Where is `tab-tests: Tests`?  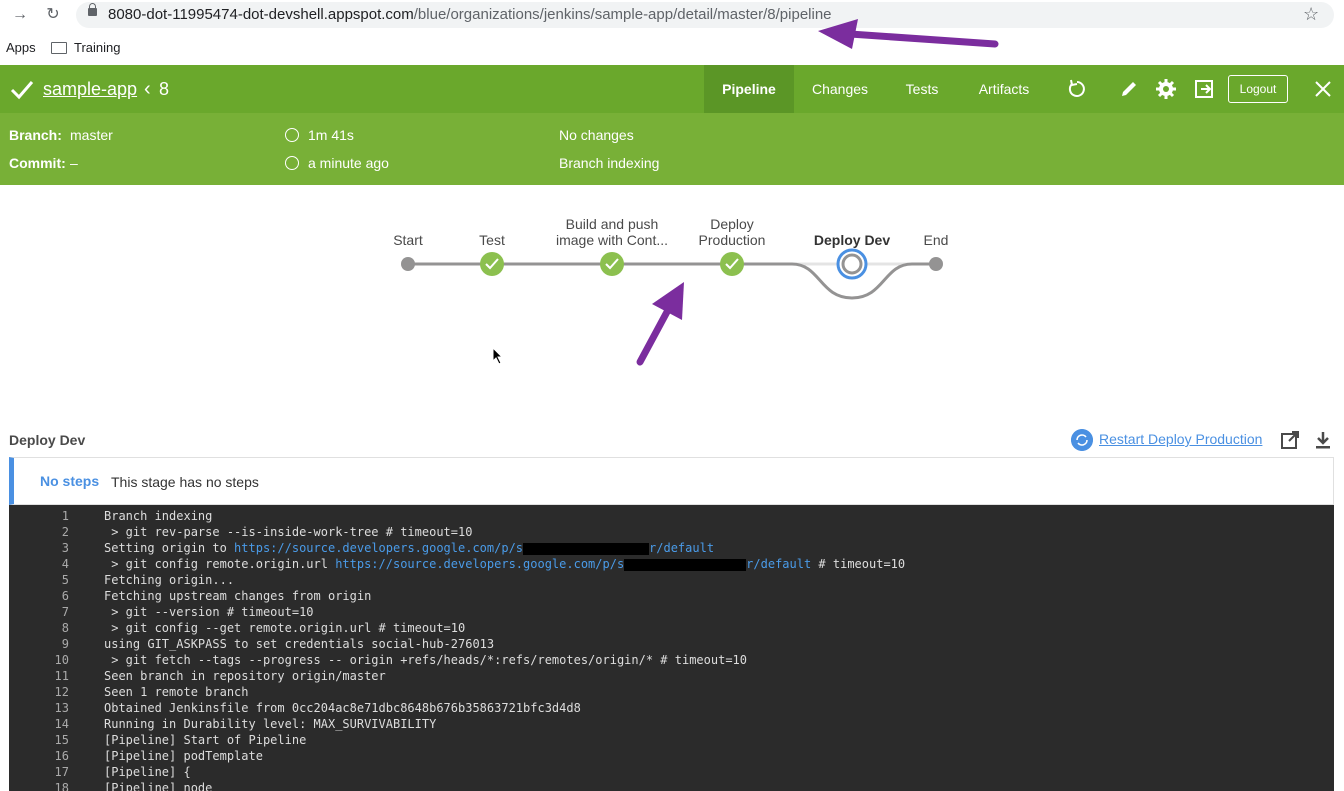
tab-tests: Tests is located at coordinates (922, 89).